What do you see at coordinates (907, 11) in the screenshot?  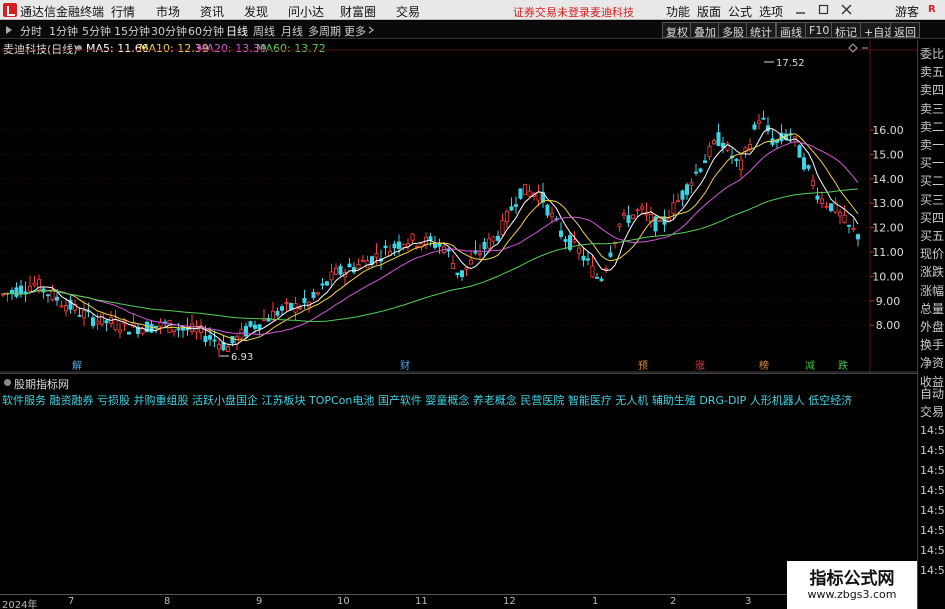 I see `user-label: 游客` at bounding box center [907, 11].